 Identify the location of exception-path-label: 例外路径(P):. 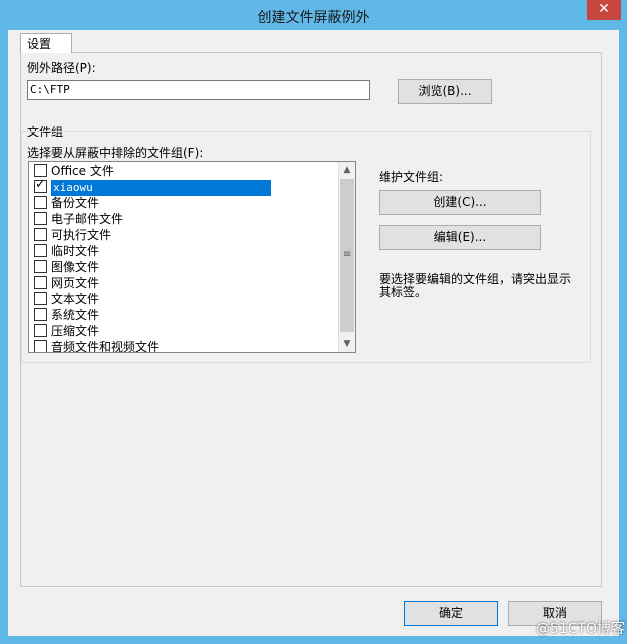
(61, 68).